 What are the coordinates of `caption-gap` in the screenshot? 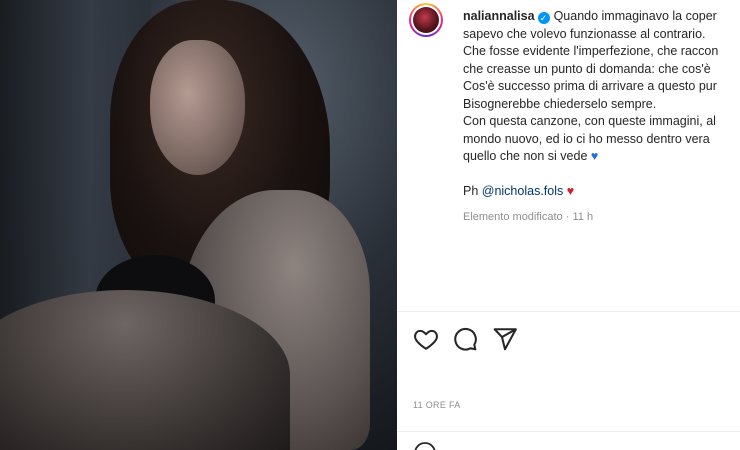 It's located at (601, 174).